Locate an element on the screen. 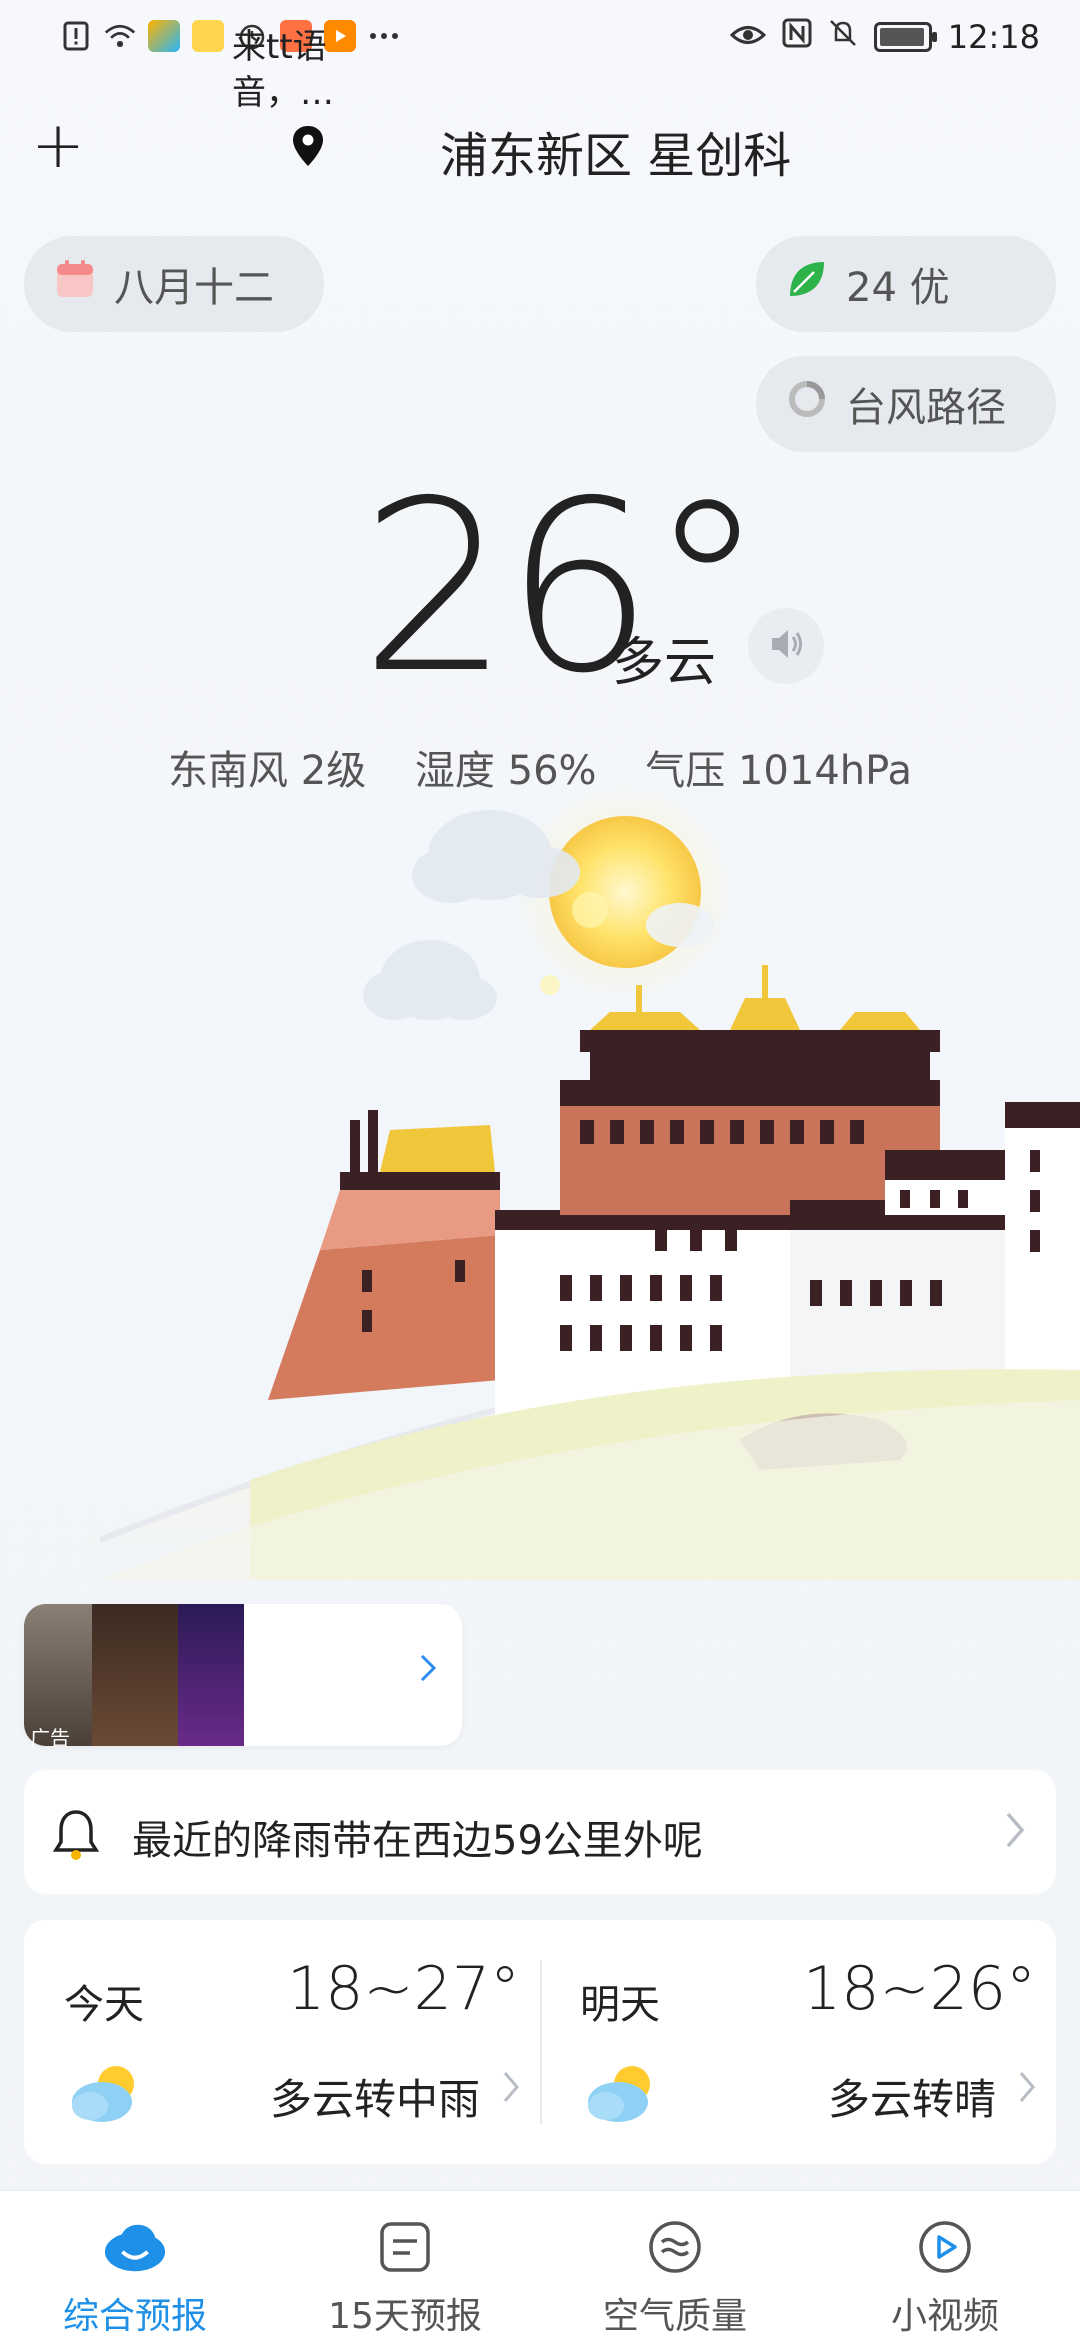 This screenshot has height=2340, width=1080. wind-icon is located at coordinates (675, 2247).